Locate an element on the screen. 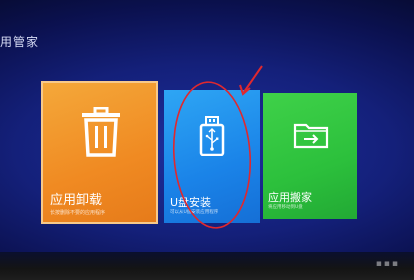 This screenshot has height=280, width=414. card-subtitle: 将应用移动到U盘 is located at coordinates (285, 207).